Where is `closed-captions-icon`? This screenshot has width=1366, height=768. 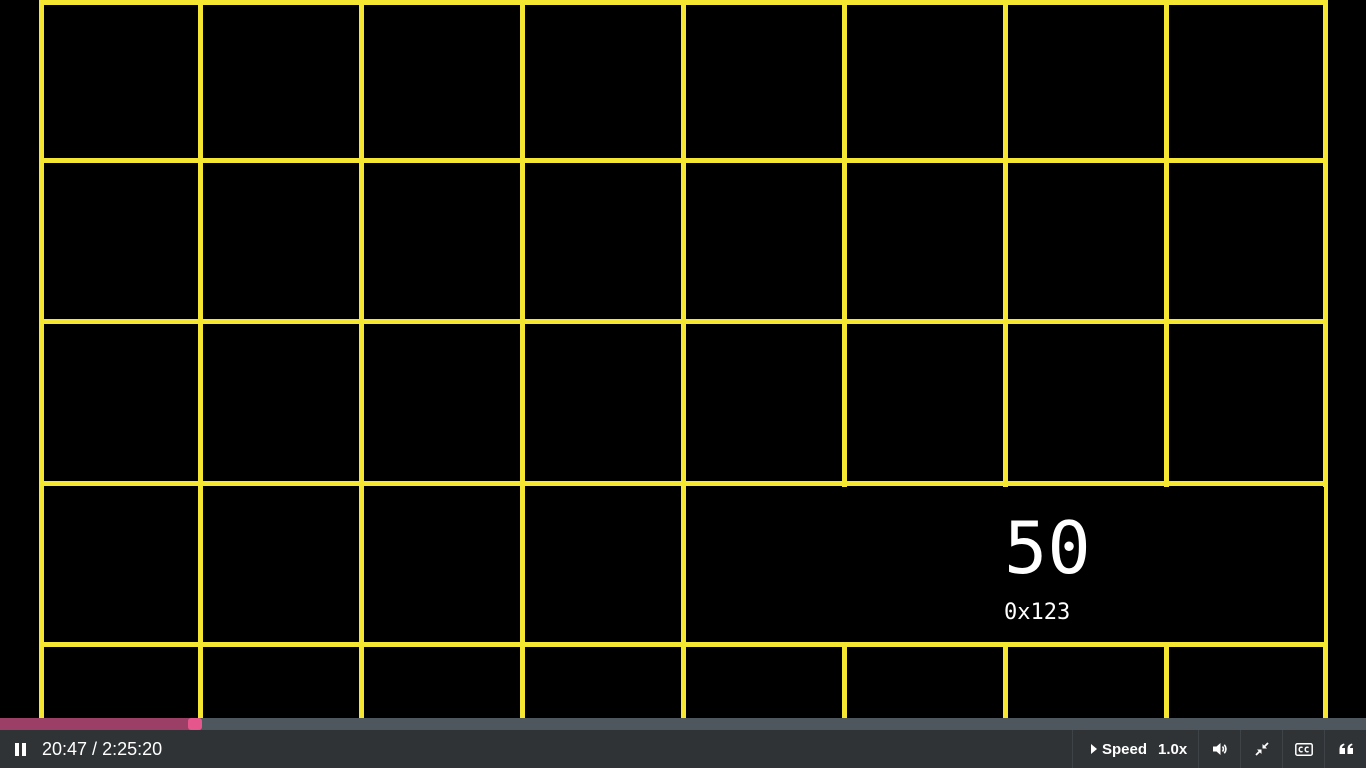 closed-captions-icon is located at coordinates (1304, 749).